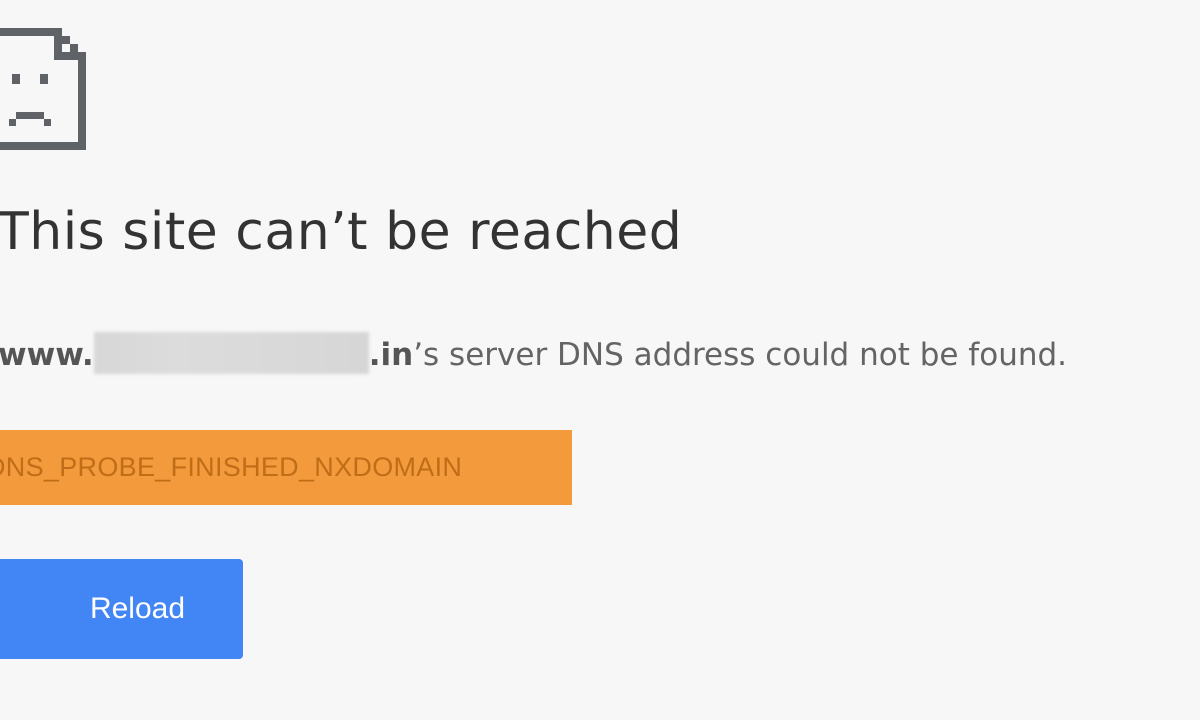  What do you see at coordinates (231, 467) in the screenshot?
I see `error-code: DNS_PROBE_FINISHED_NXDOMAIN` at bounding box center [231, 467].